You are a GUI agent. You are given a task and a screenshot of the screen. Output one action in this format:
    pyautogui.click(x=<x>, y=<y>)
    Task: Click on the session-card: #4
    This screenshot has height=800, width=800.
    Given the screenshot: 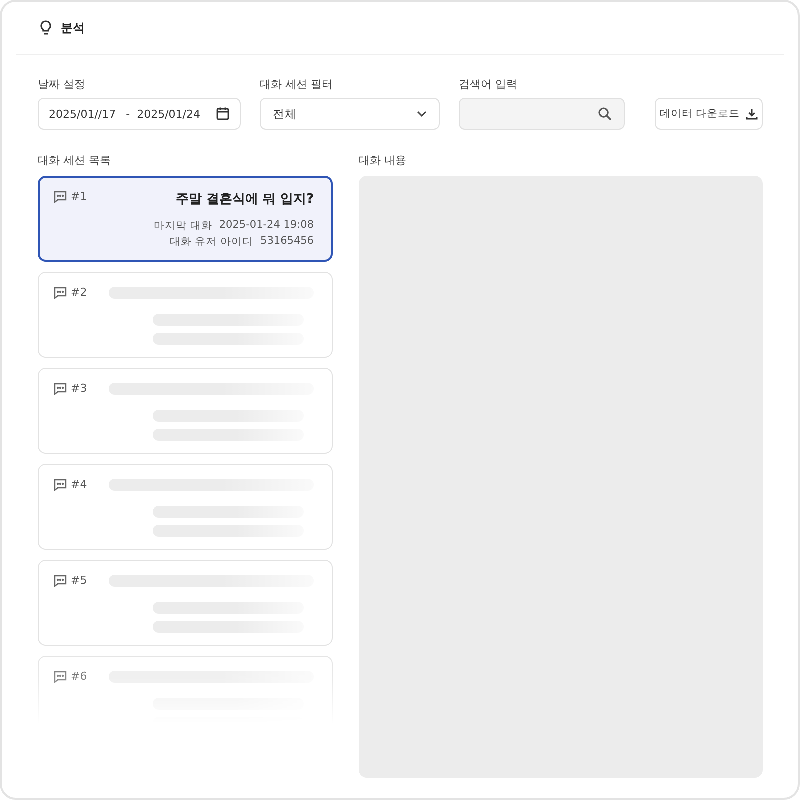 What is the action you would take?
    pyautogui.click(x=185, y=507)
    